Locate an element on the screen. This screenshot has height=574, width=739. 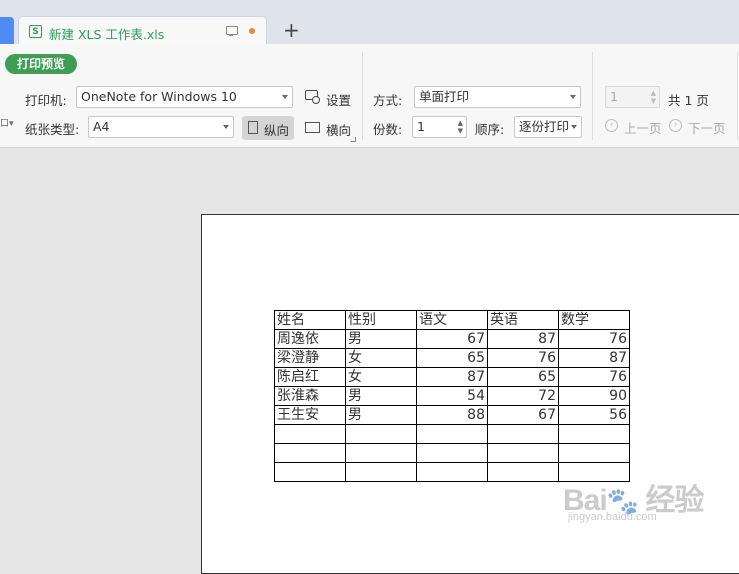
total-pages: 共 1 页 is located at coordinates (688, 100).